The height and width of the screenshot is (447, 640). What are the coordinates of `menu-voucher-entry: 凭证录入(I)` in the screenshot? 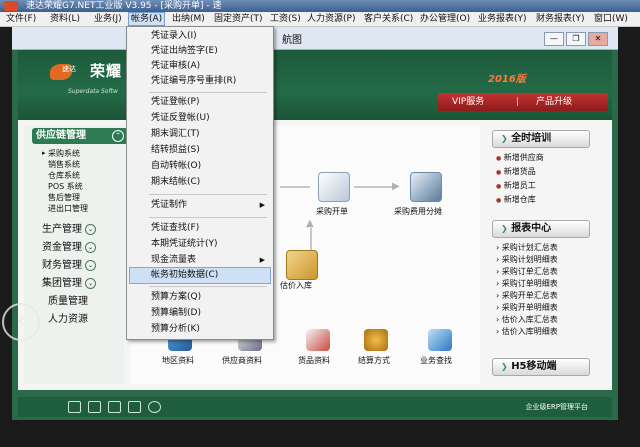 It's located at (174, 36).